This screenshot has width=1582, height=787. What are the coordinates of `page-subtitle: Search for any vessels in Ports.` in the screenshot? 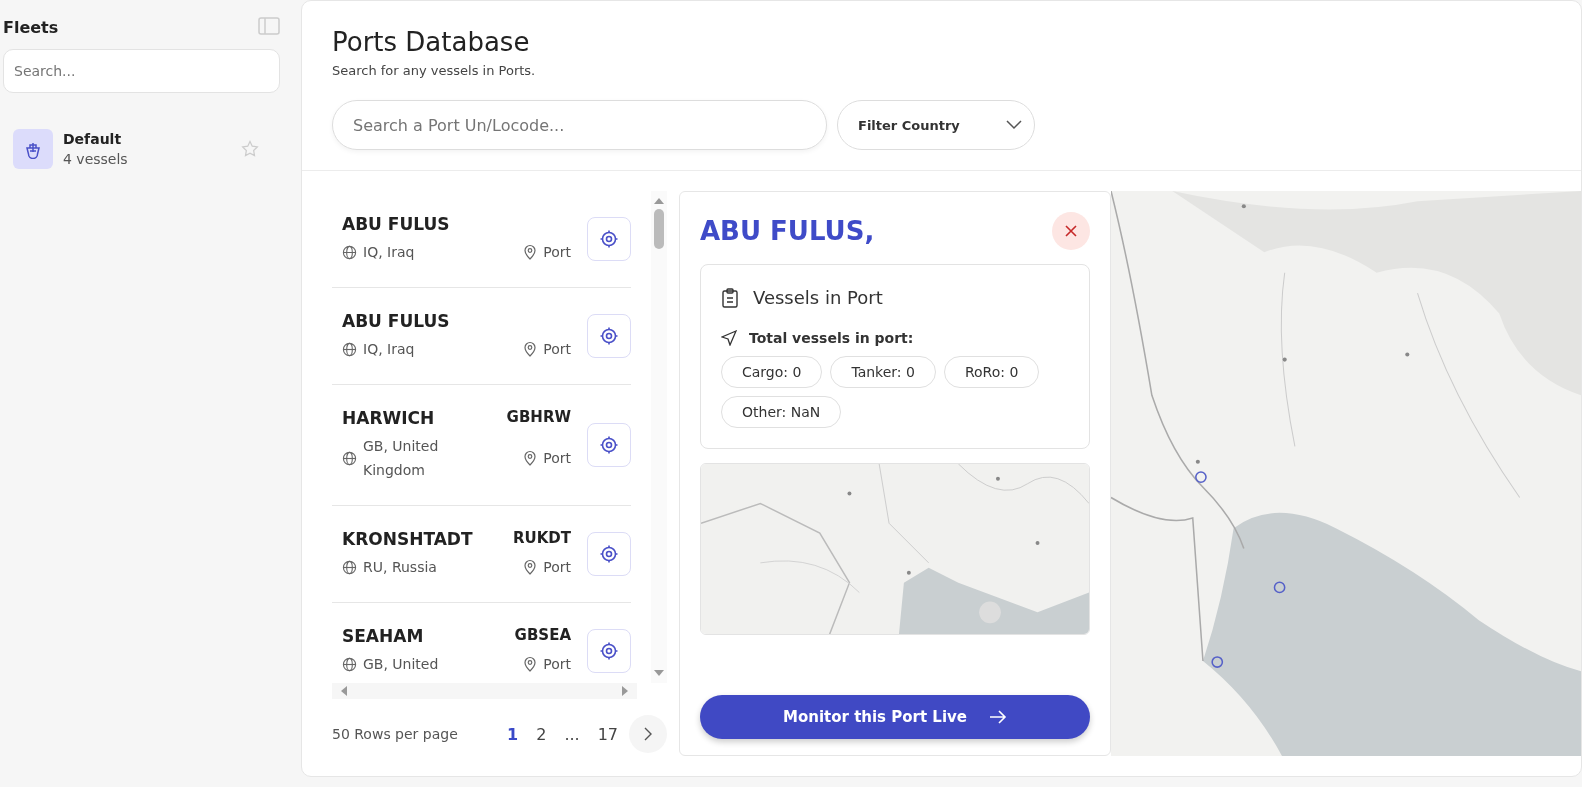 It's located at (434, 70).